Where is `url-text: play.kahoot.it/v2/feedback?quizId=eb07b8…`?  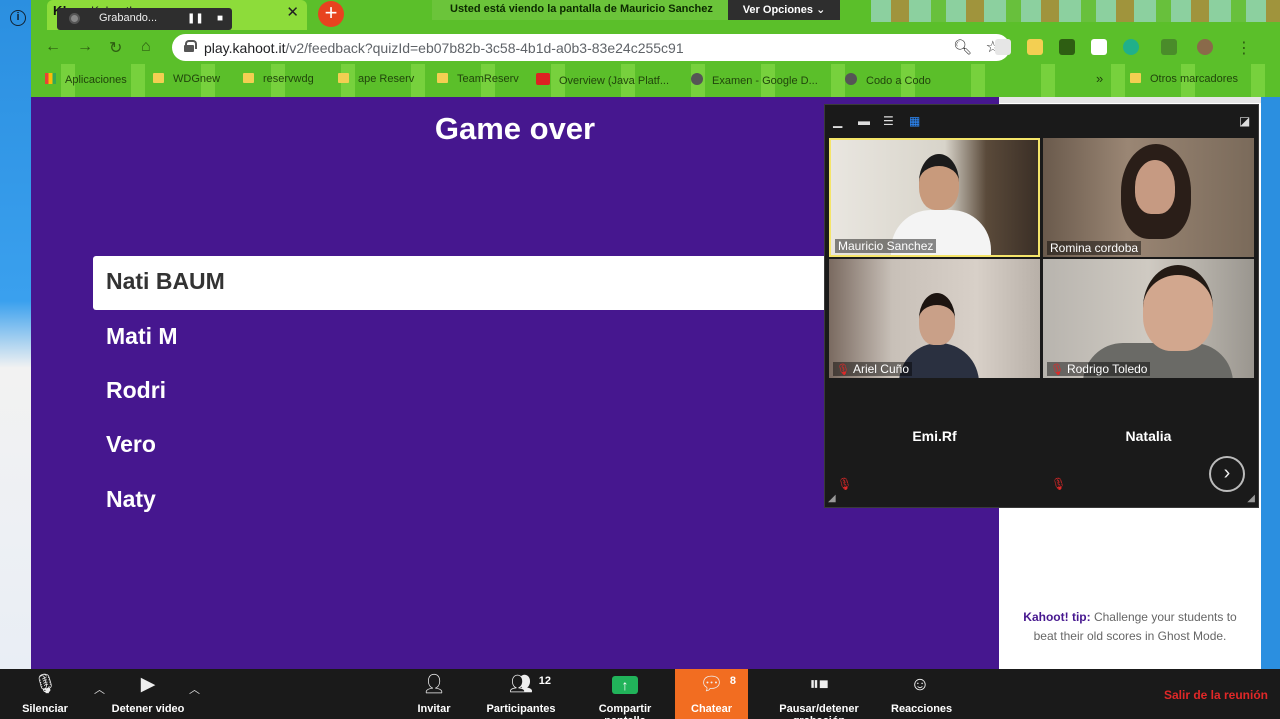 url-text: play.kahoot.it/v2/feedback?quizId=eb07b8… is located at coordinates (444, 48).